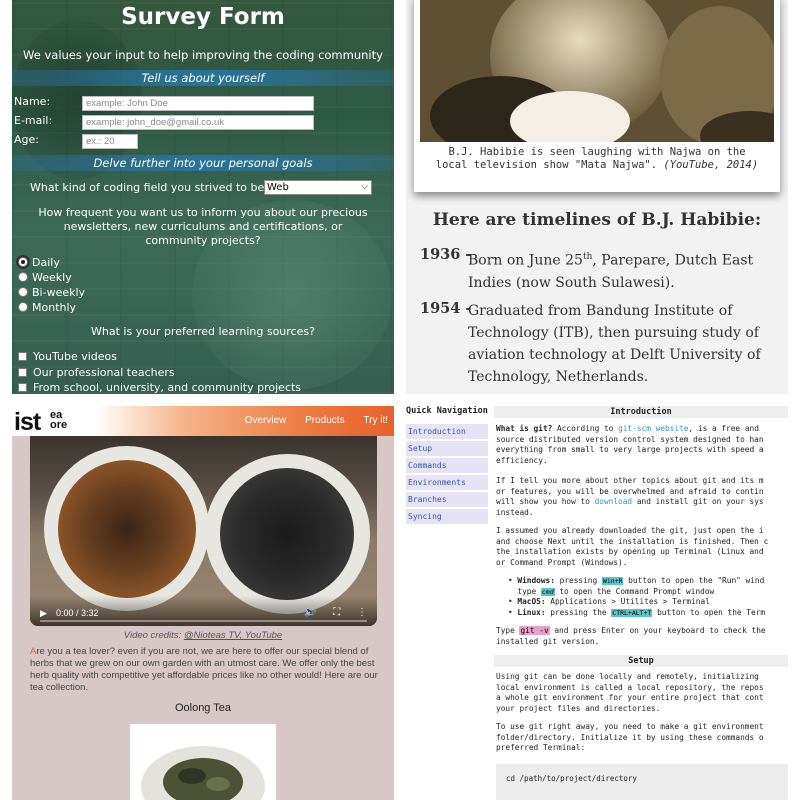  I want to click on checkbox-teachers: Our professional teachers, so click(96, 373).